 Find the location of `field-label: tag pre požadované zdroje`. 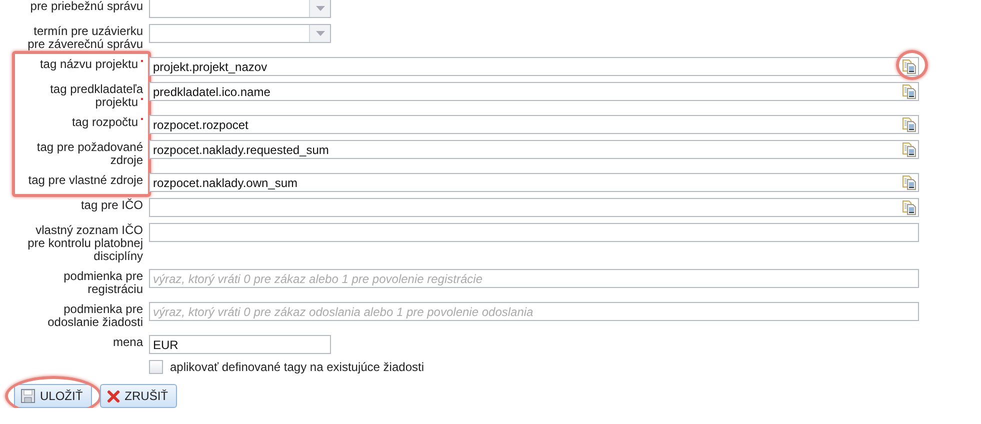

field-label: tag pre požadované zdroje is located at coordinates (89, 153).